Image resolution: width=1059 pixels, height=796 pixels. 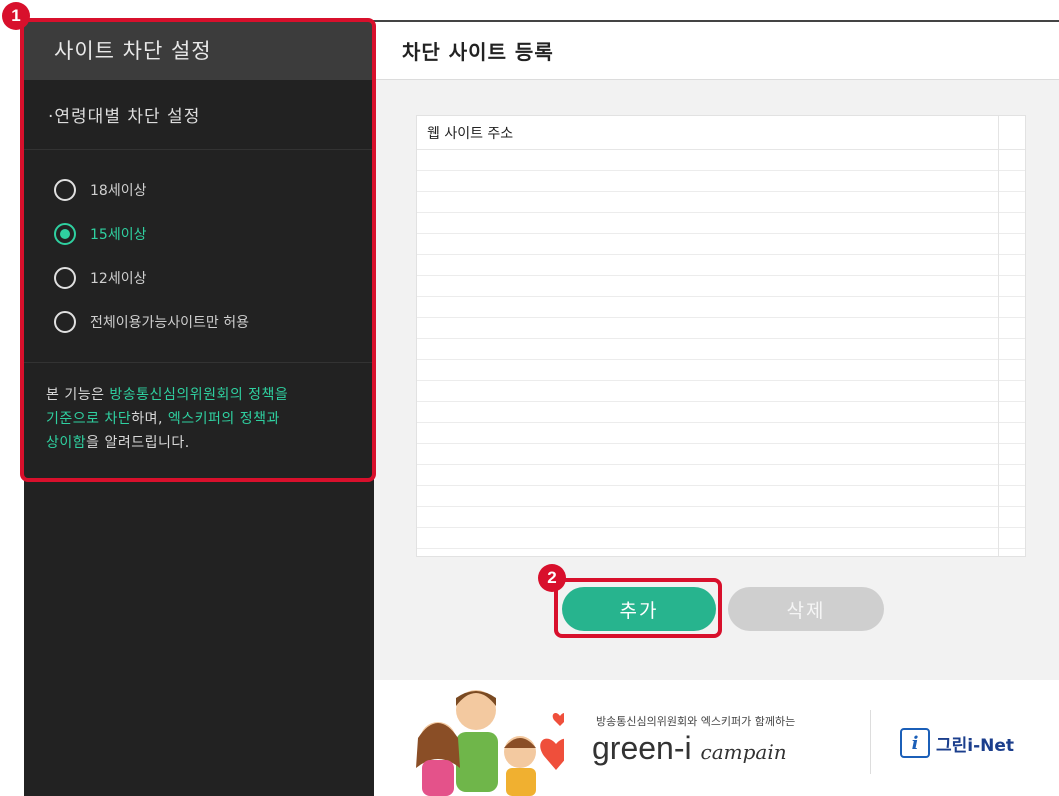 I want to click on main-title: 차단 사이트 등록, so click(x=716, y=50).